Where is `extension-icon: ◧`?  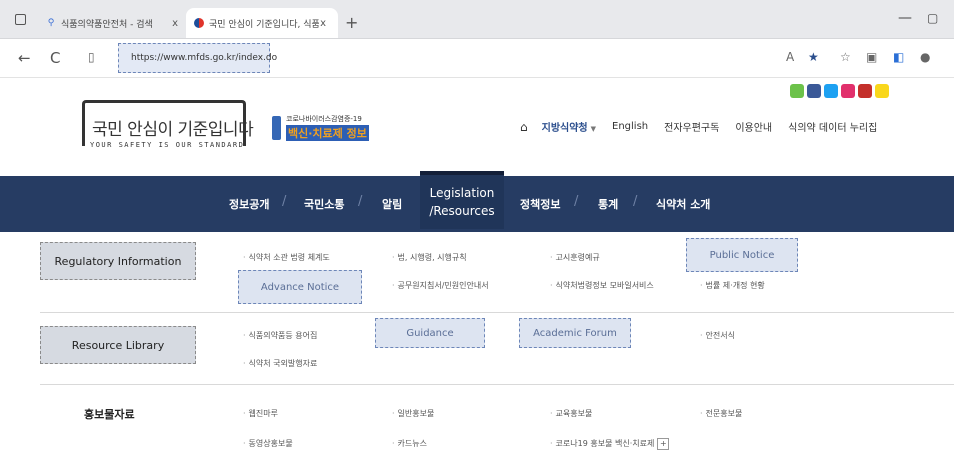 extension-icon: ◧ is located at coordinates (898, 57).